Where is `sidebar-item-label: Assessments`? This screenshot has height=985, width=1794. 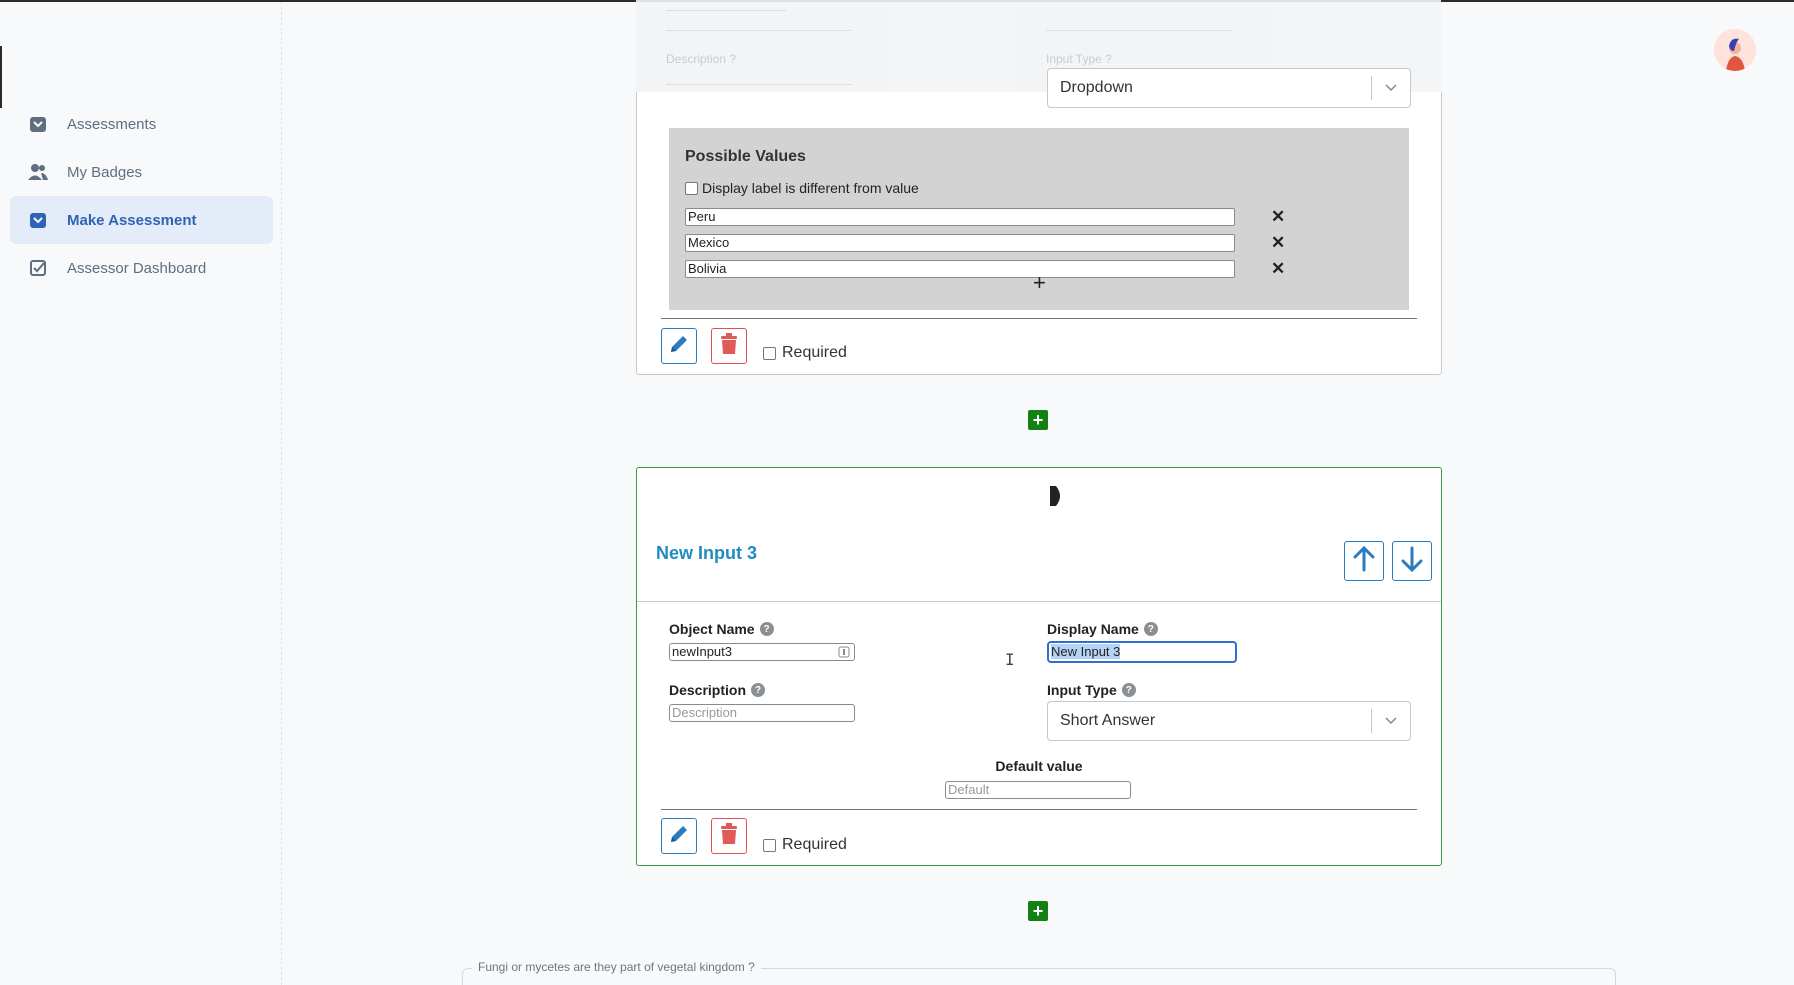 sidebar-item-label: Assessments is located at coordinates (112, 124).